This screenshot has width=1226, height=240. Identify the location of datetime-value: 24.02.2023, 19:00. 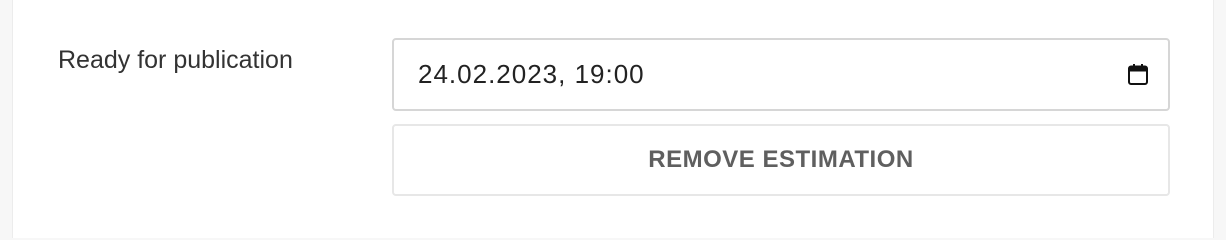
(531, 74).